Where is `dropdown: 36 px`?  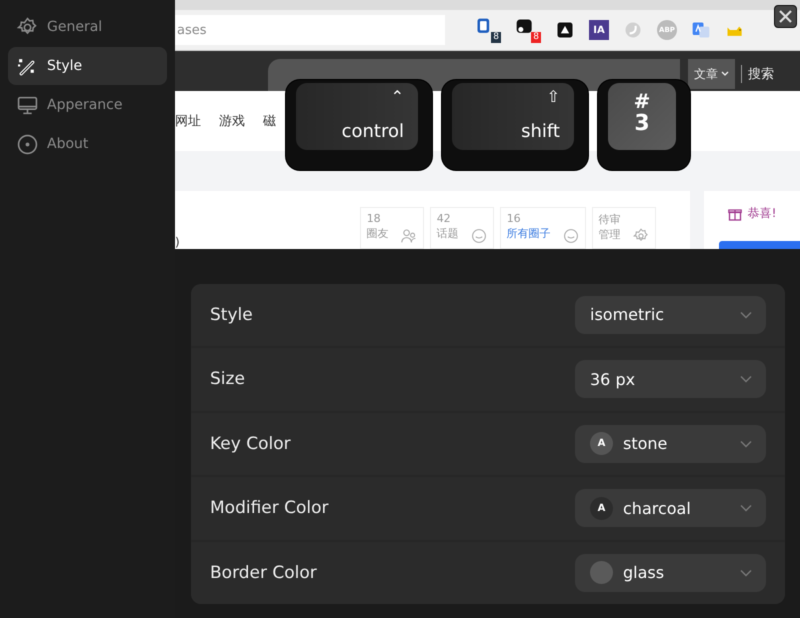
dropdown: 36 px is located at coordinates (670, 379).